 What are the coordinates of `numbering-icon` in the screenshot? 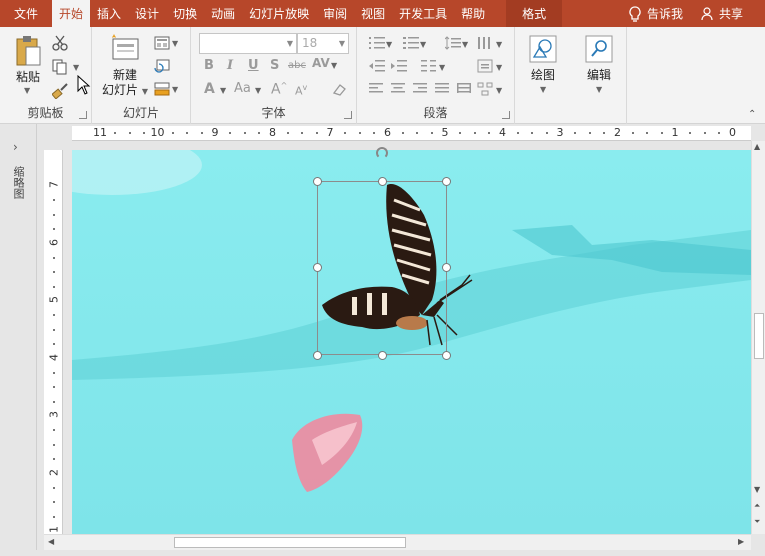 It's located at (411, 43).